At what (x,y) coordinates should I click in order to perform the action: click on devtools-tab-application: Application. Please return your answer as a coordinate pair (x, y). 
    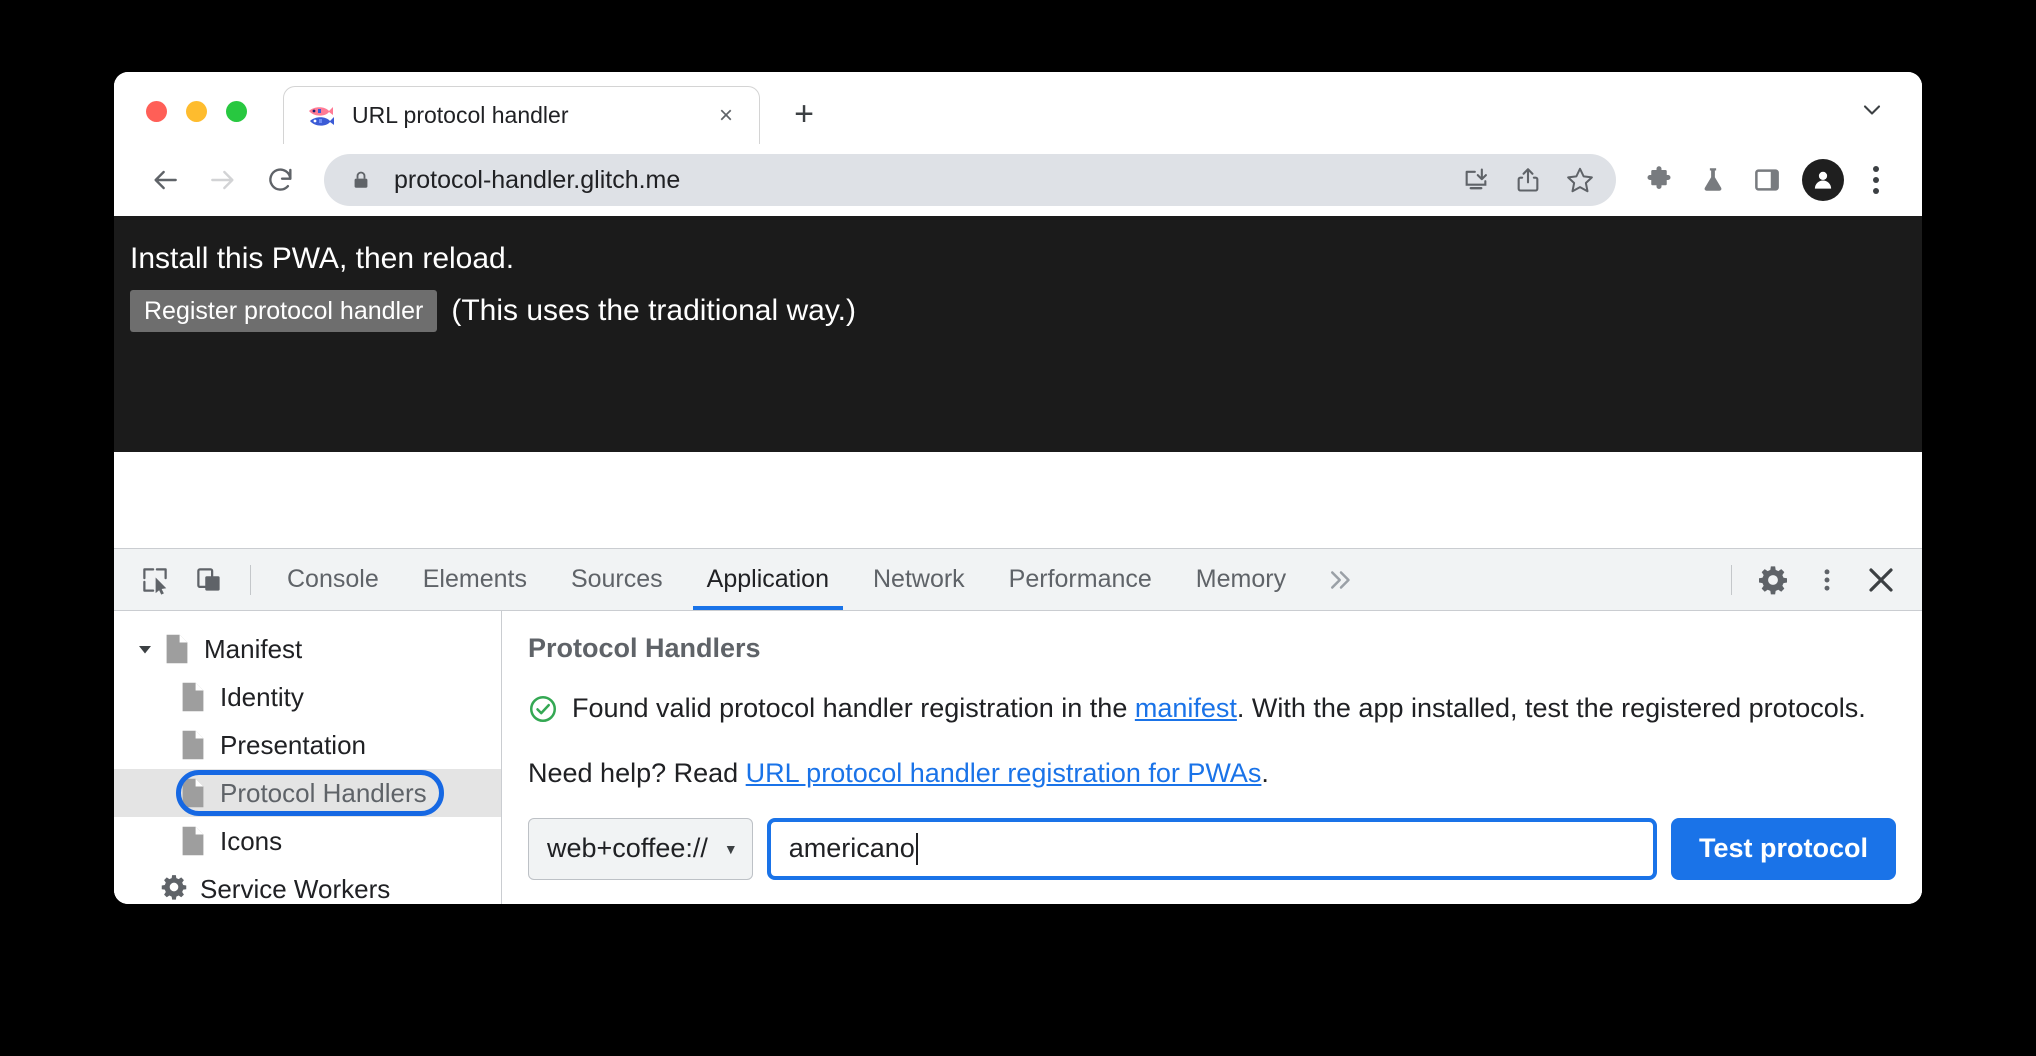
    Looking at the image, I should click on (768, 579).